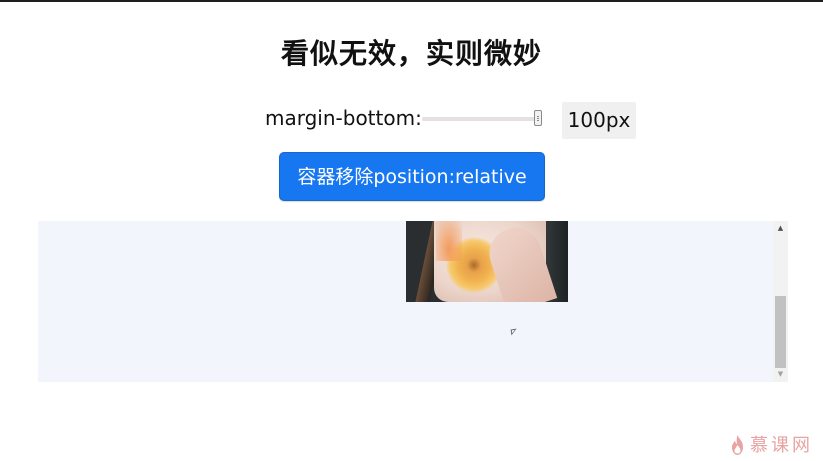 The image size is (823, 461). Describe the element at coordinates (781, 445) in the screenshot. I see `watermark-text: 慕课网` at that location.